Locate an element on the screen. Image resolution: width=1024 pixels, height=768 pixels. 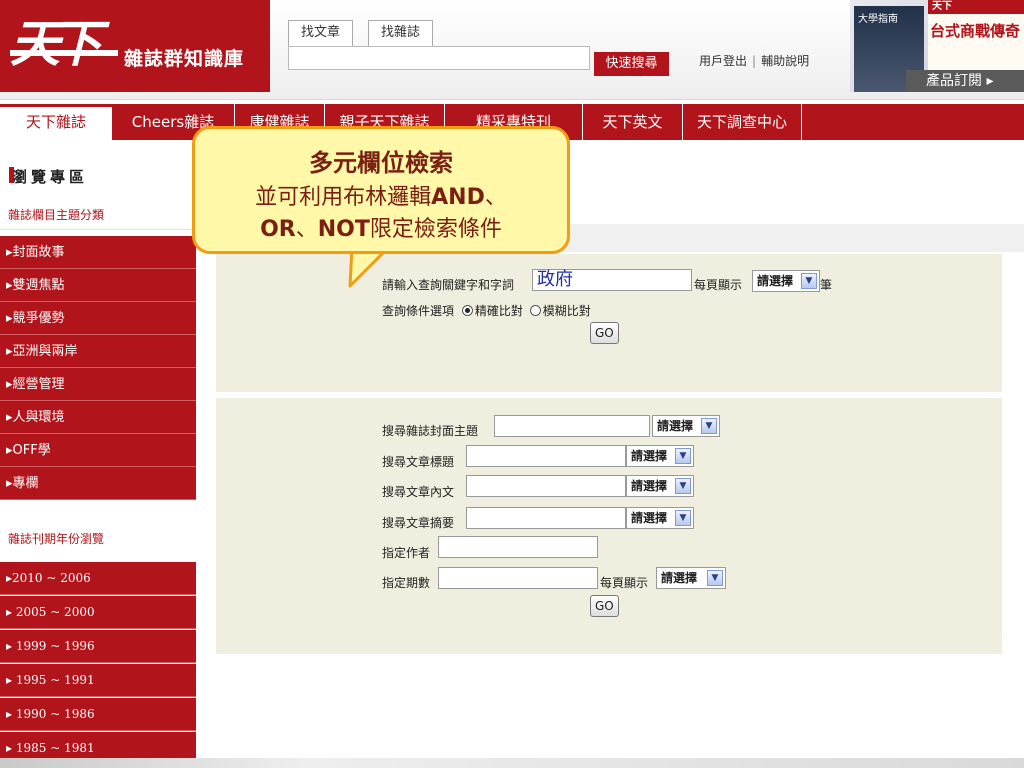
keyword-input: 政府 is located at coordinates (612, 280).